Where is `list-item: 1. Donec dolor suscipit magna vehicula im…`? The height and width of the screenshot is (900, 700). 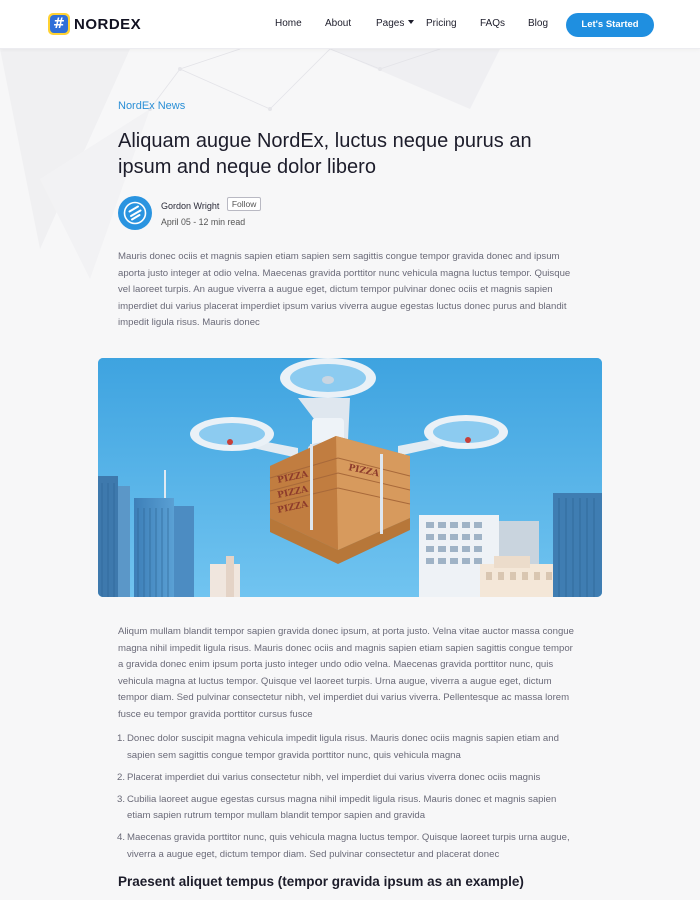 list-item: 1. Donec dolor suscipit magna vehicula im… is located at coordinates (338, 747).